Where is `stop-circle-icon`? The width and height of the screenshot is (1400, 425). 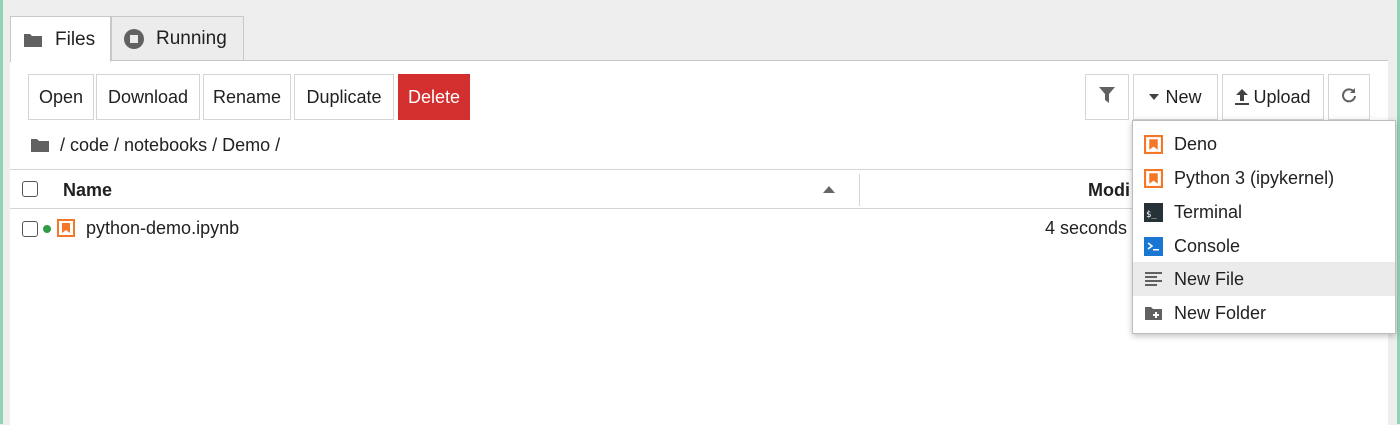
stop-circle-icon is located at coordinates (134, 38).